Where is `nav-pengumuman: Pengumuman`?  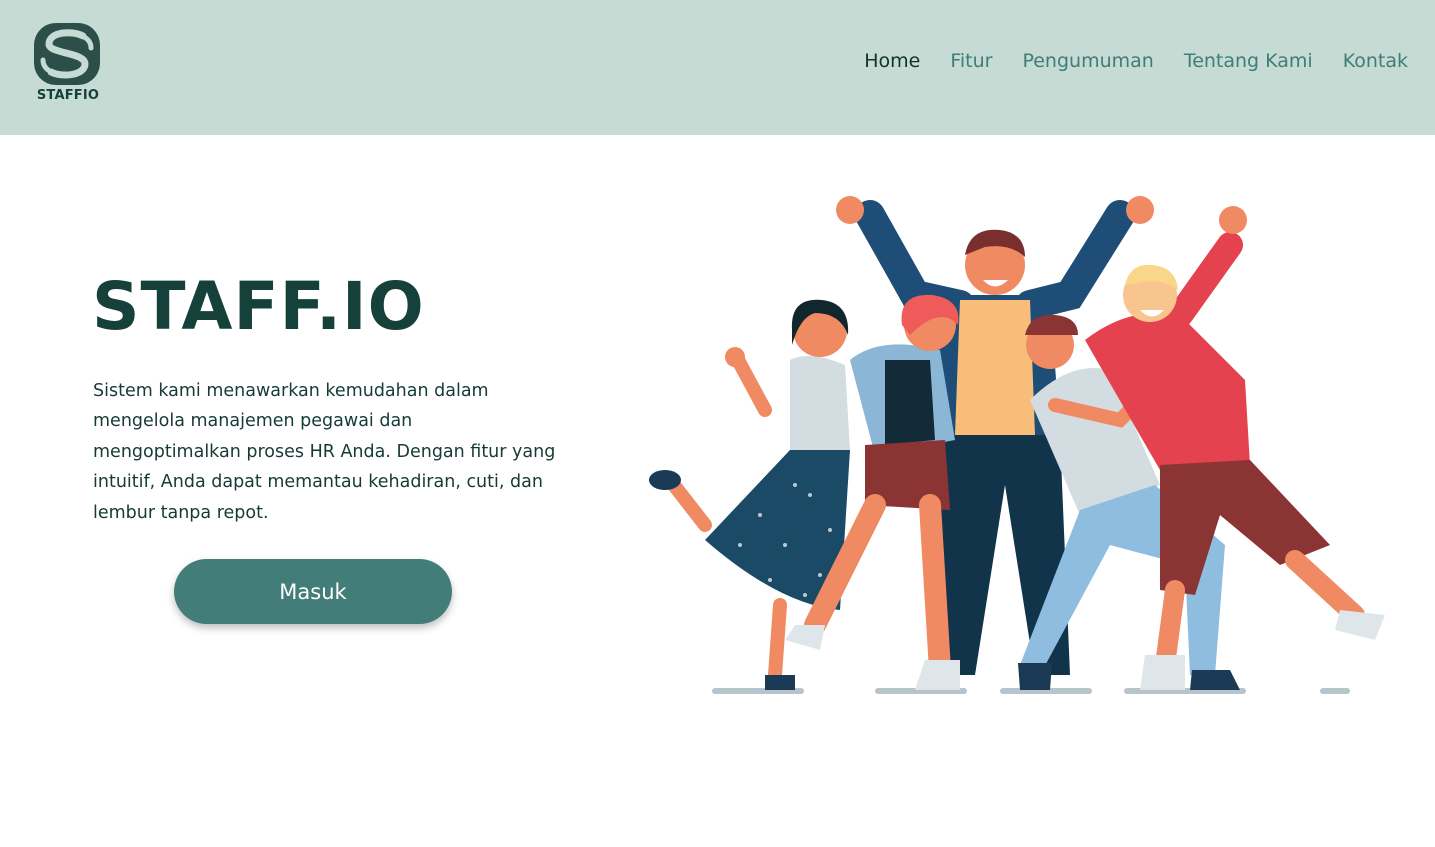
nav-pengumuman: Pengumuman is located at coordinates (1087, 61).